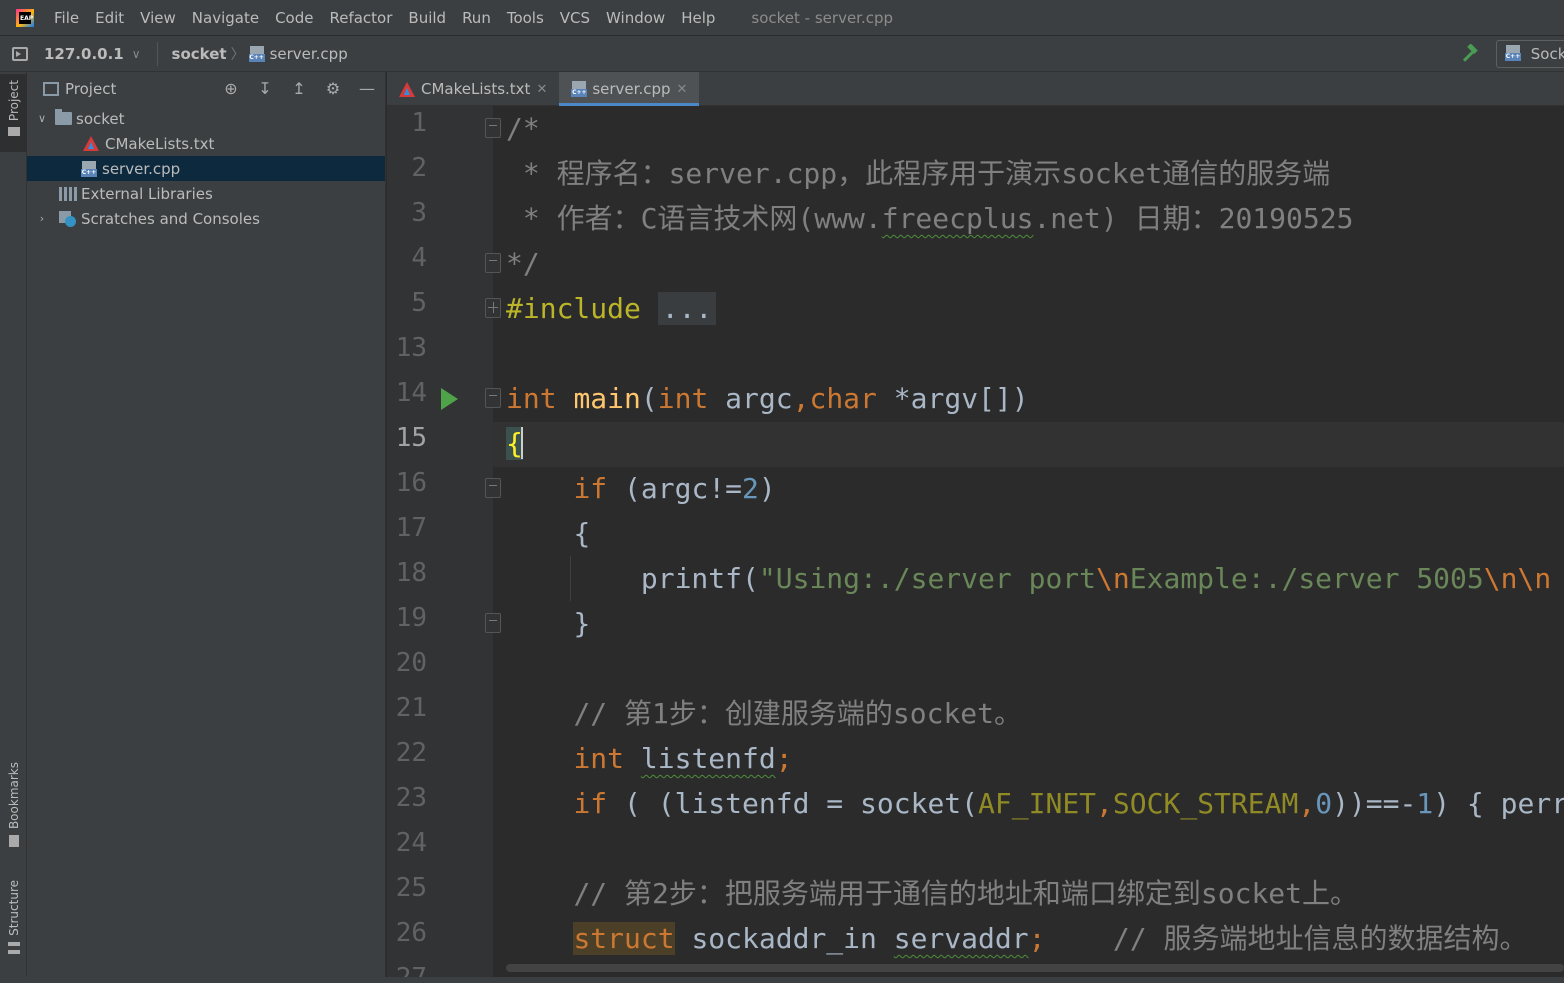  I want to click on tree-item-server-cpp: C++ server.cpp, so click(206, 168).